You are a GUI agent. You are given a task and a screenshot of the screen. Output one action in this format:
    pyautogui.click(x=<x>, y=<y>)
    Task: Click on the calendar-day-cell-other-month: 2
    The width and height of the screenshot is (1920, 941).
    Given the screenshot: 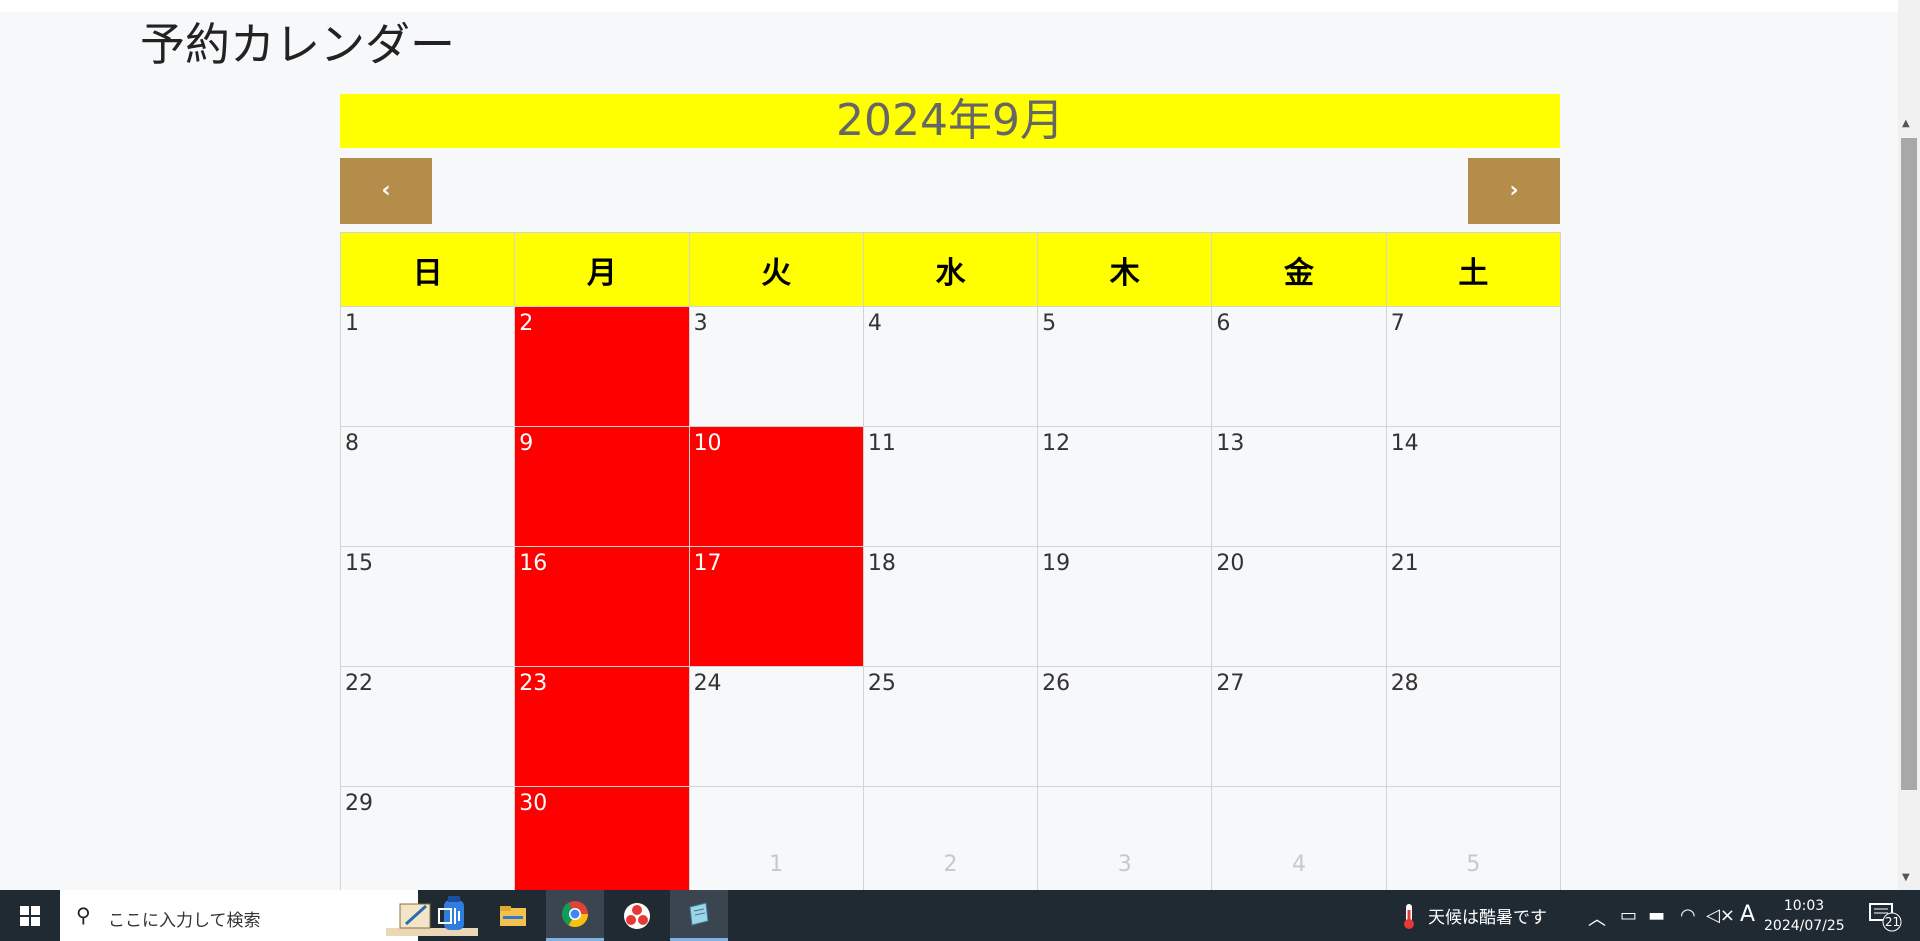 What is the action you would take?
    pyautogui.click(x=950, y=846)
    